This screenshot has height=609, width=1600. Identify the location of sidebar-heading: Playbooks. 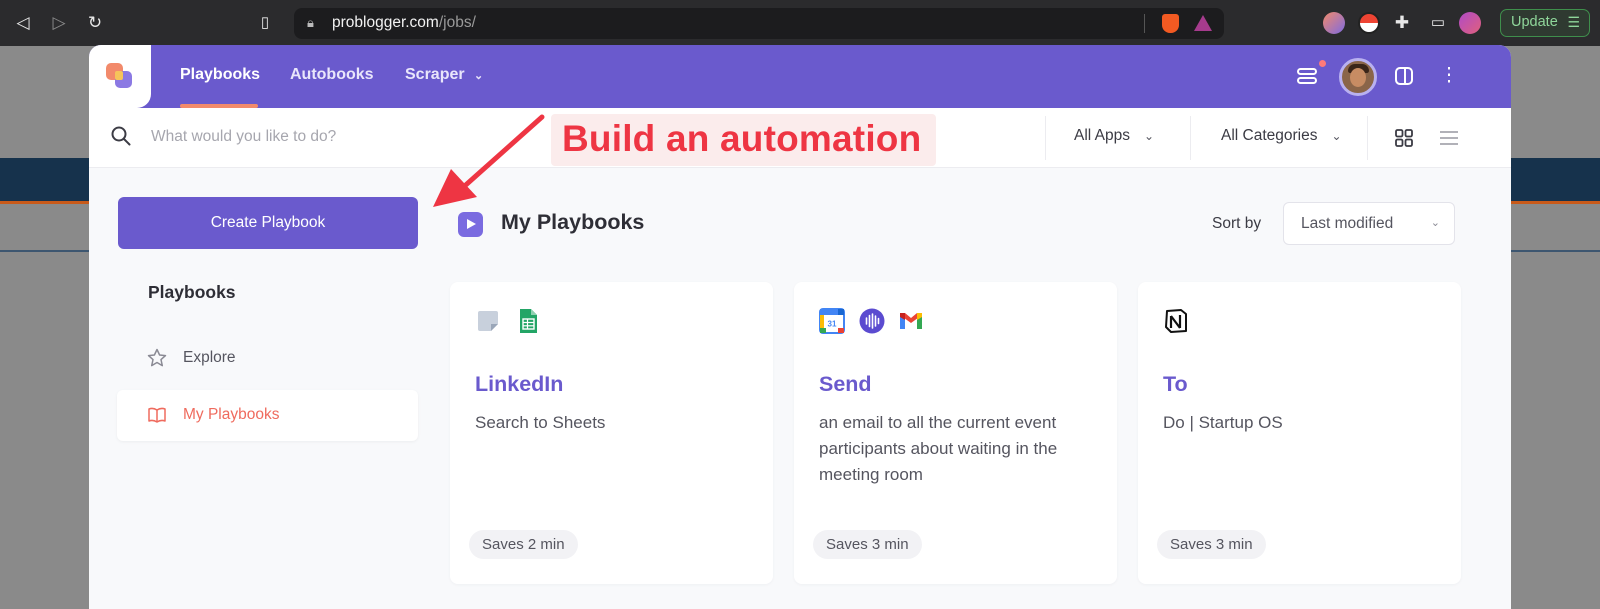
(192, 292).